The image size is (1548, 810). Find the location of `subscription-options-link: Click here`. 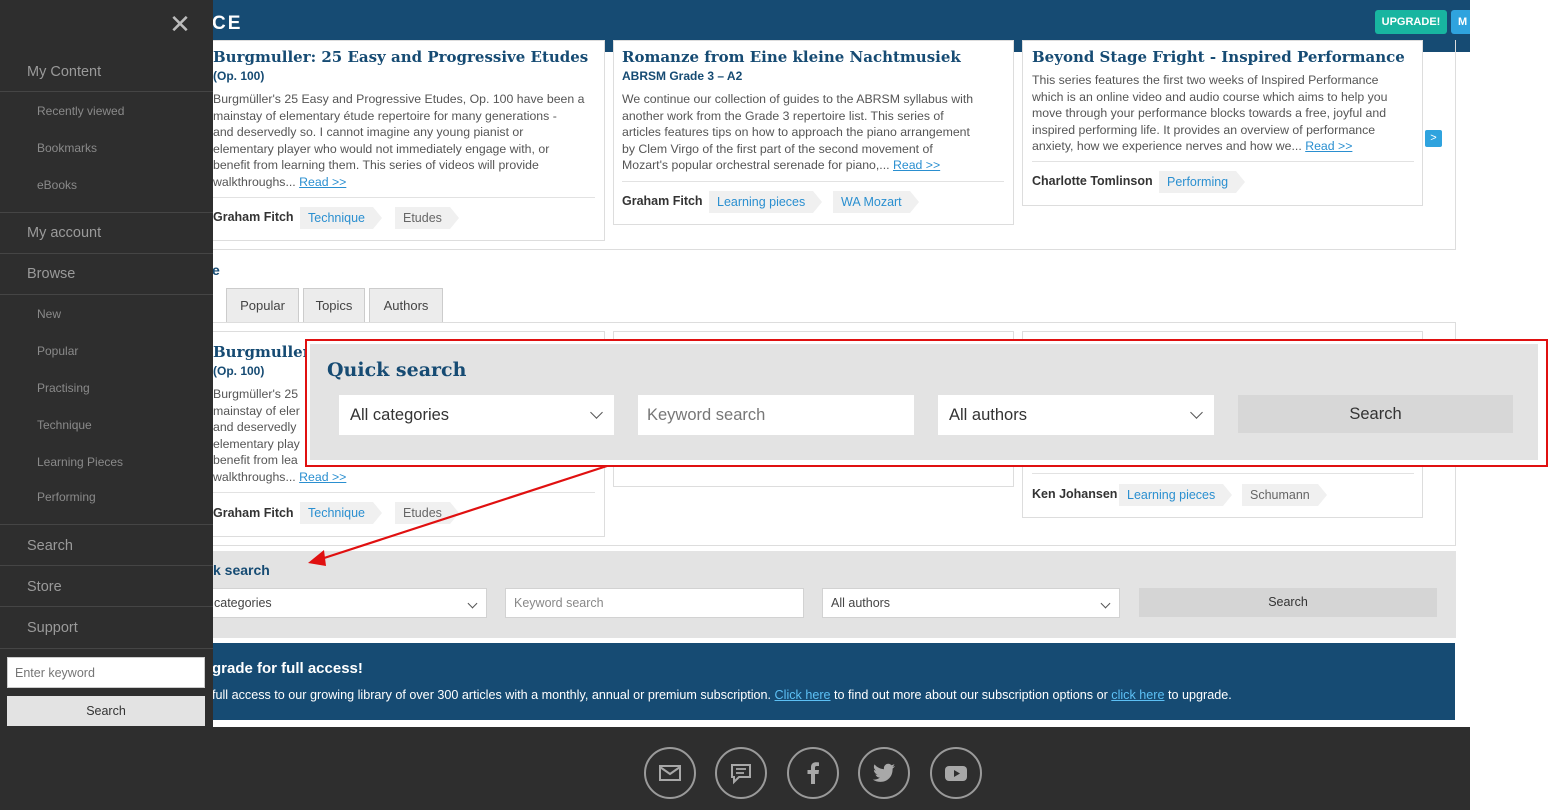

subscription-options-link: Click here is located at coordinates (803, 695).